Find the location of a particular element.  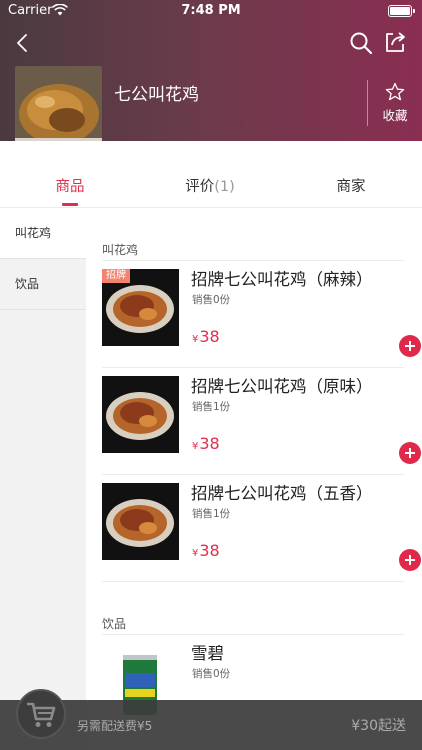

min-order-label: ¥30起送 is located at coordinates (378, 726).